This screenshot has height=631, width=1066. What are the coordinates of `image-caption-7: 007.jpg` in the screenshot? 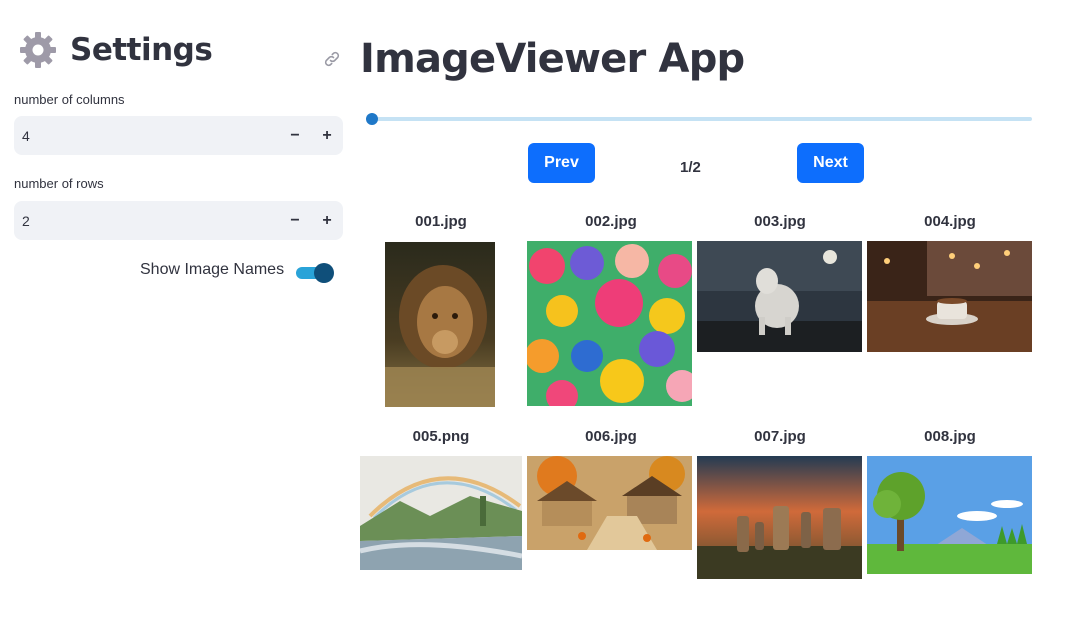 It's located at (780, 436).